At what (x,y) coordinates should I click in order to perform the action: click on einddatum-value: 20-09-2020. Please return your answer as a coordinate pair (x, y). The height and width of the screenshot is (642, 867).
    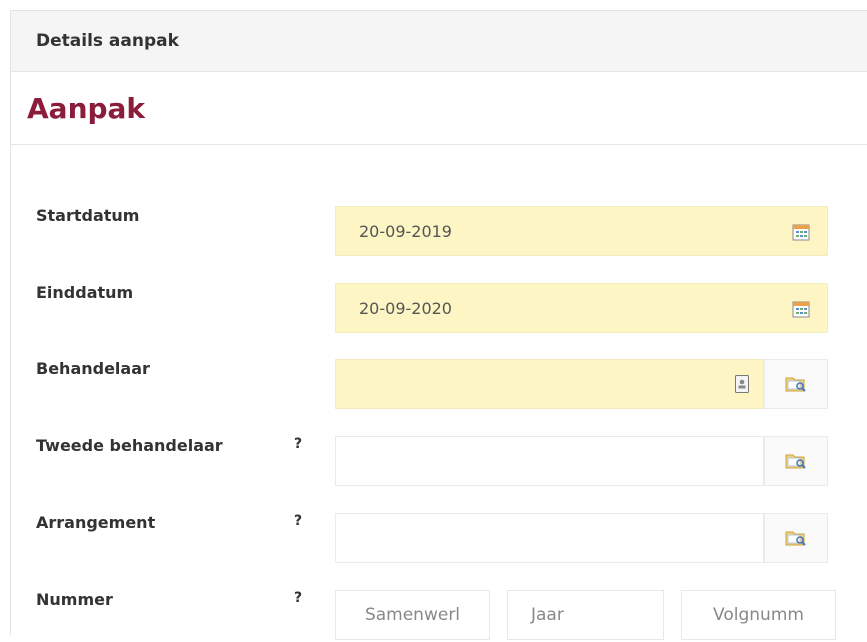
    Looking at the image, I should click on (405, 308).